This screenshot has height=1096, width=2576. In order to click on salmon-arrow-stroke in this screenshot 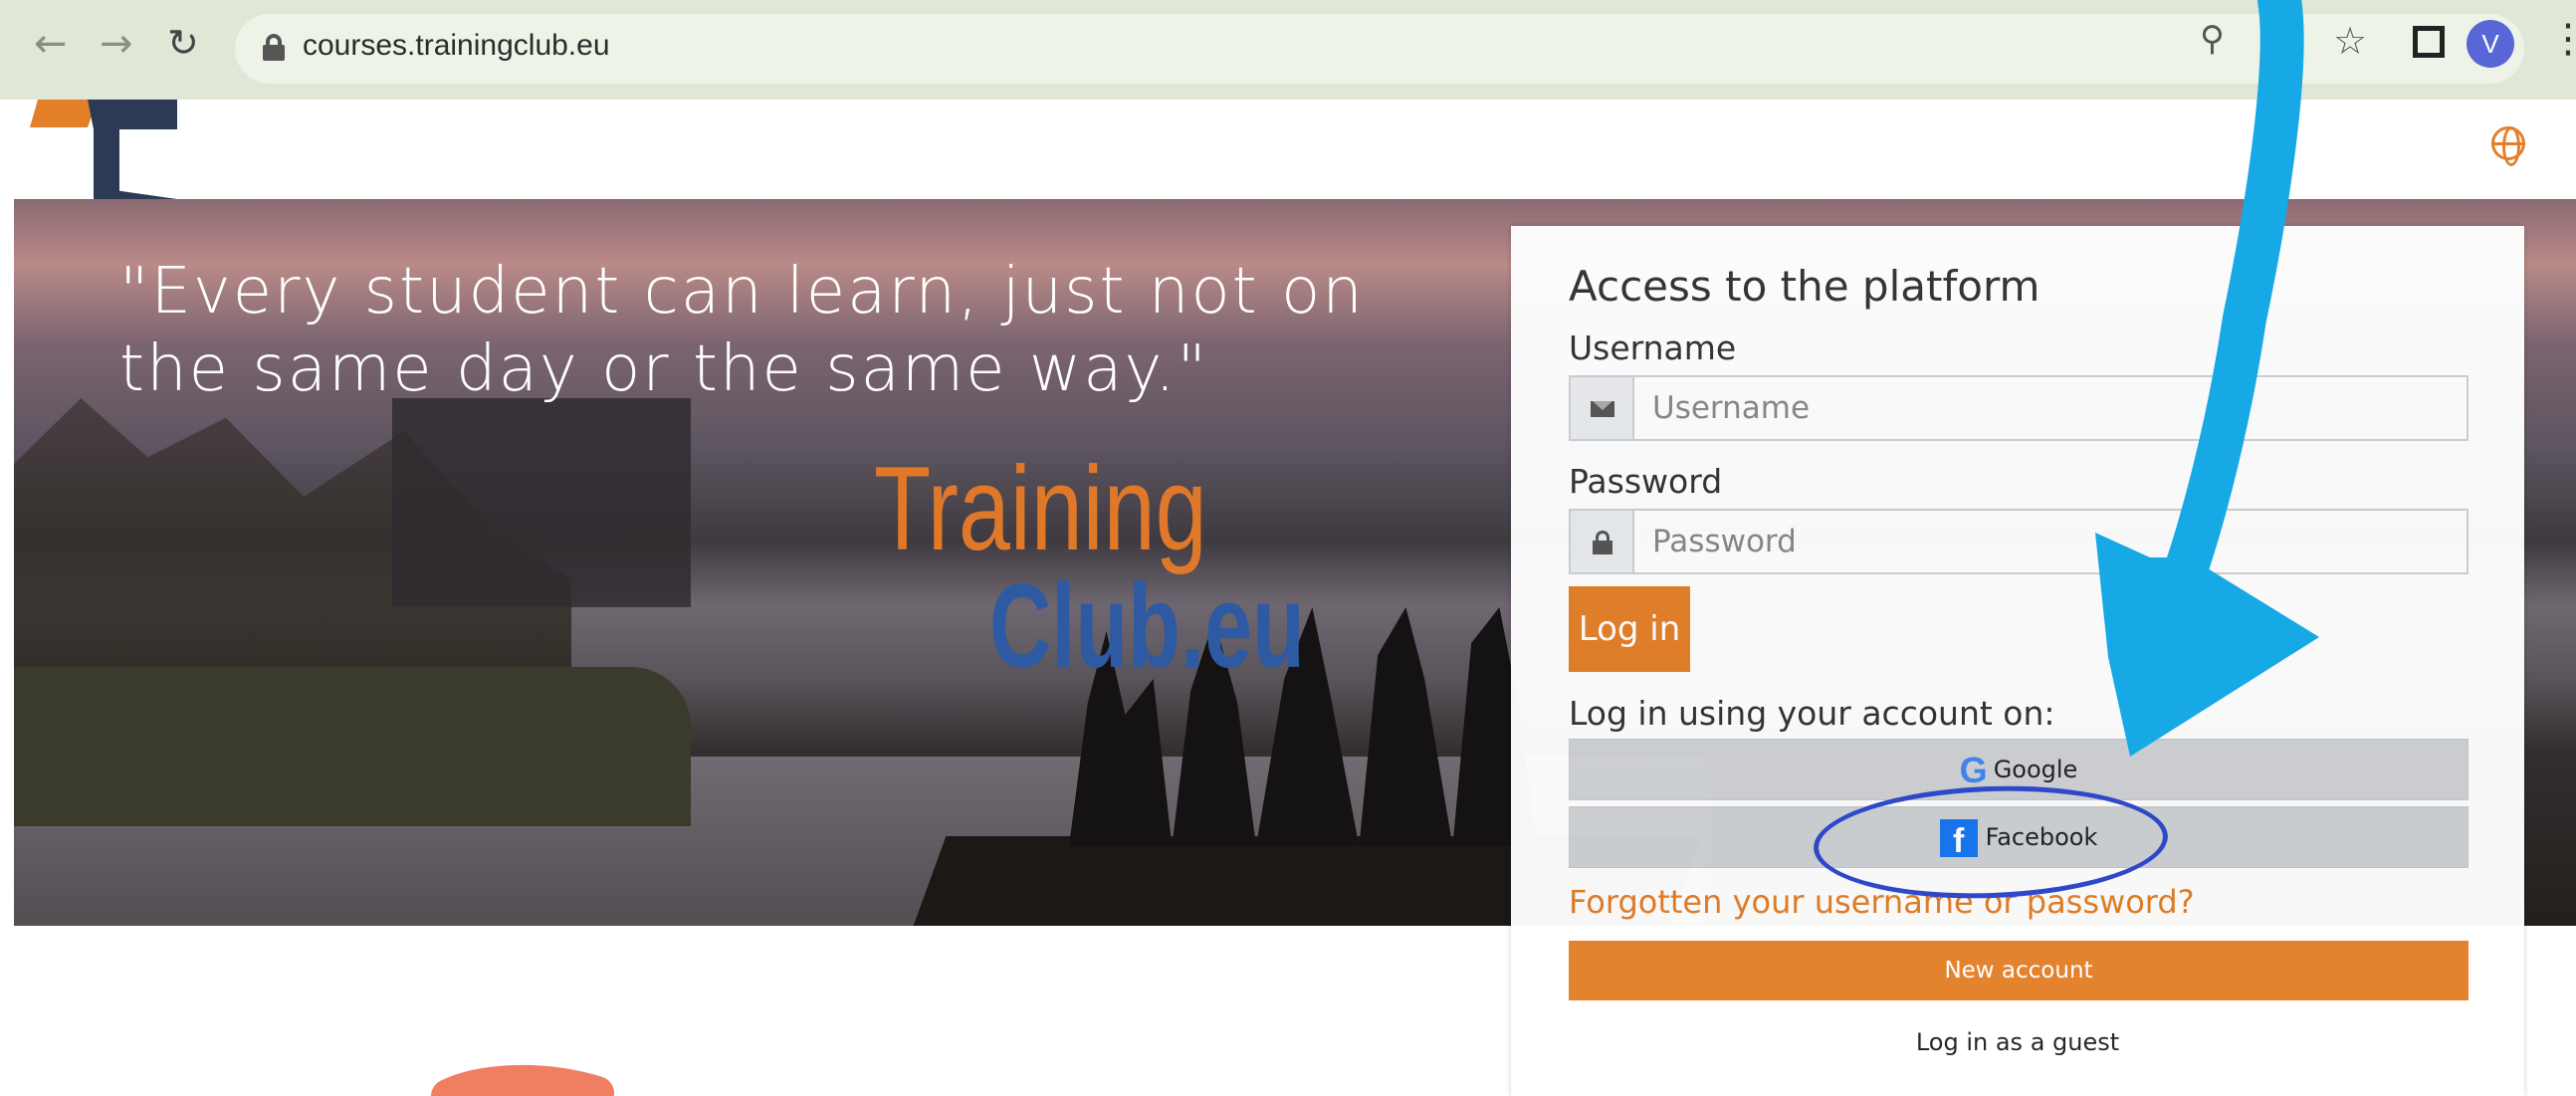, I will do `click(522, 1080)`.